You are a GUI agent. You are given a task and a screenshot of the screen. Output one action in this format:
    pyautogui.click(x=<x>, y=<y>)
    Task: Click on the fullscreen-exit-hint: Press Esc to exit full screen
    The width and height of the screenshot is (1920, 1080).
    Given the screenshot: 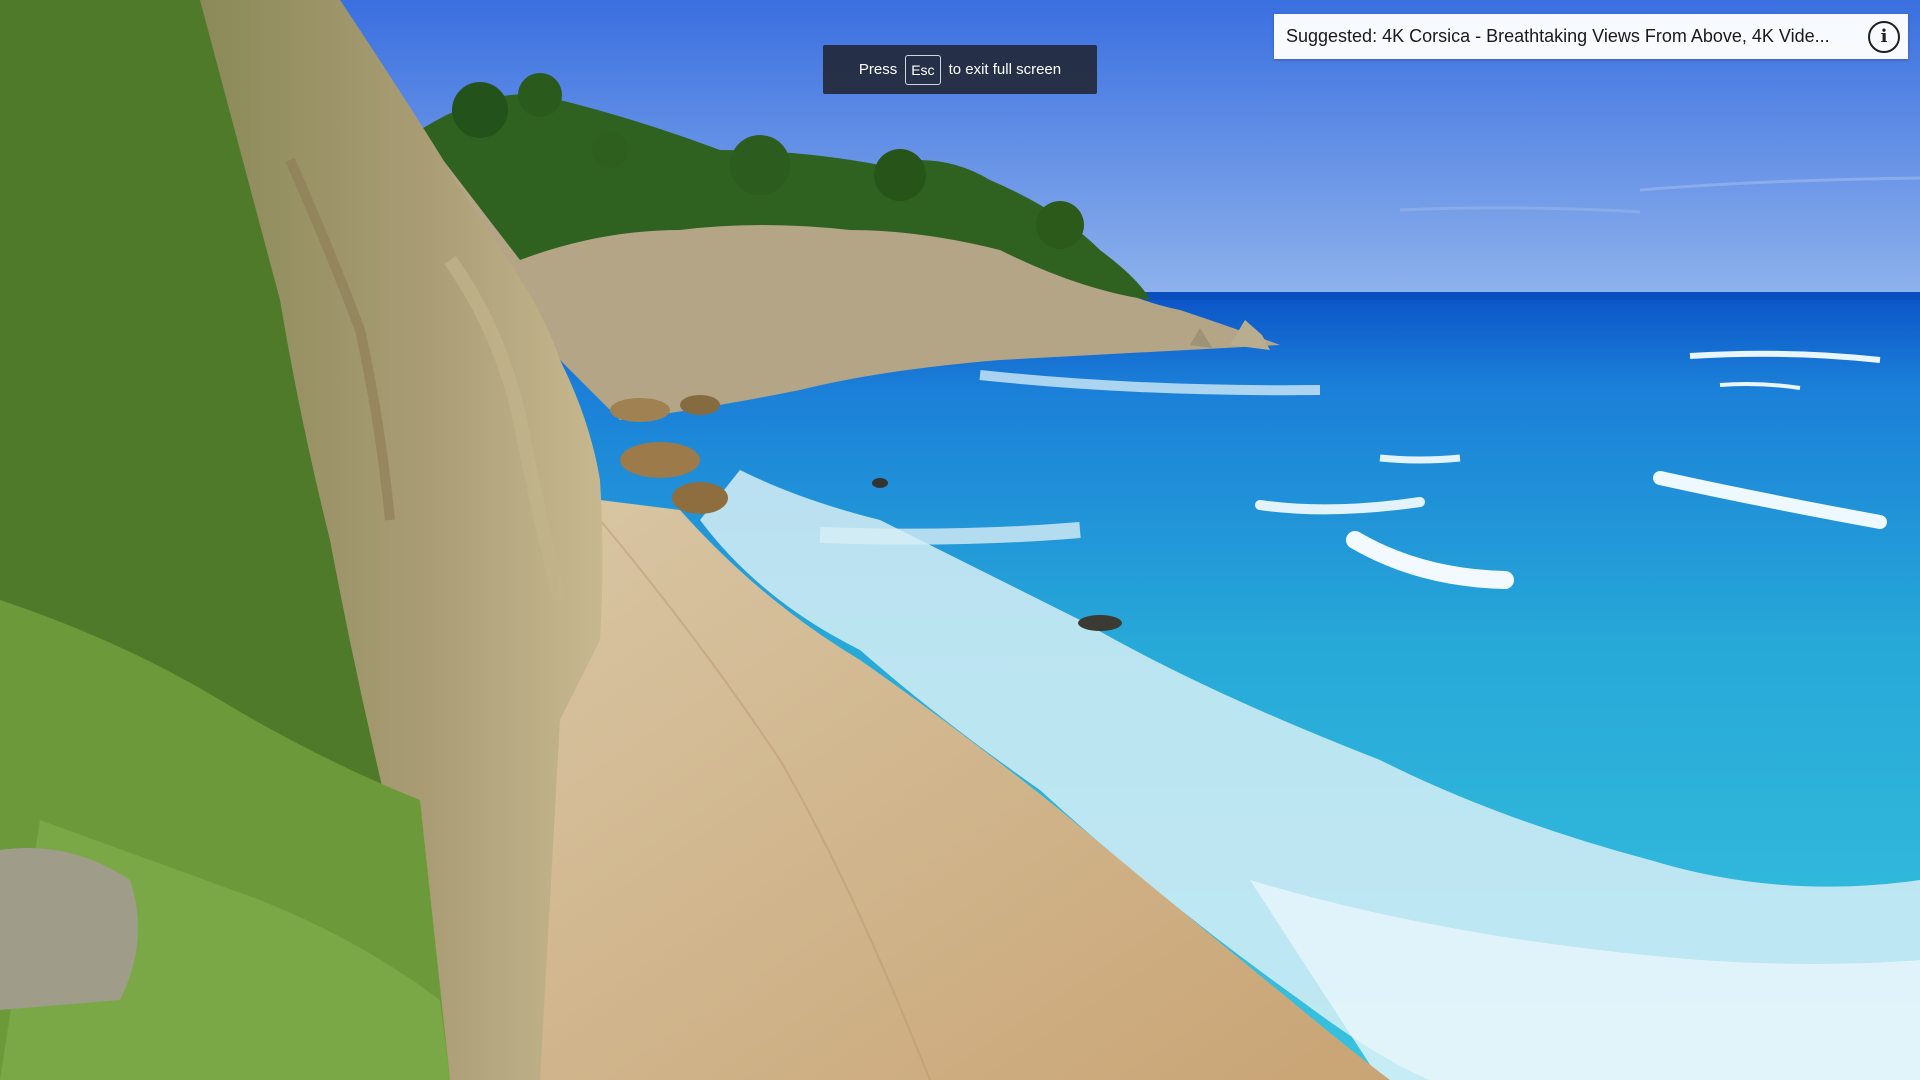 What is the action you would take?
    pyautogui.click(x=960, y=69)
    